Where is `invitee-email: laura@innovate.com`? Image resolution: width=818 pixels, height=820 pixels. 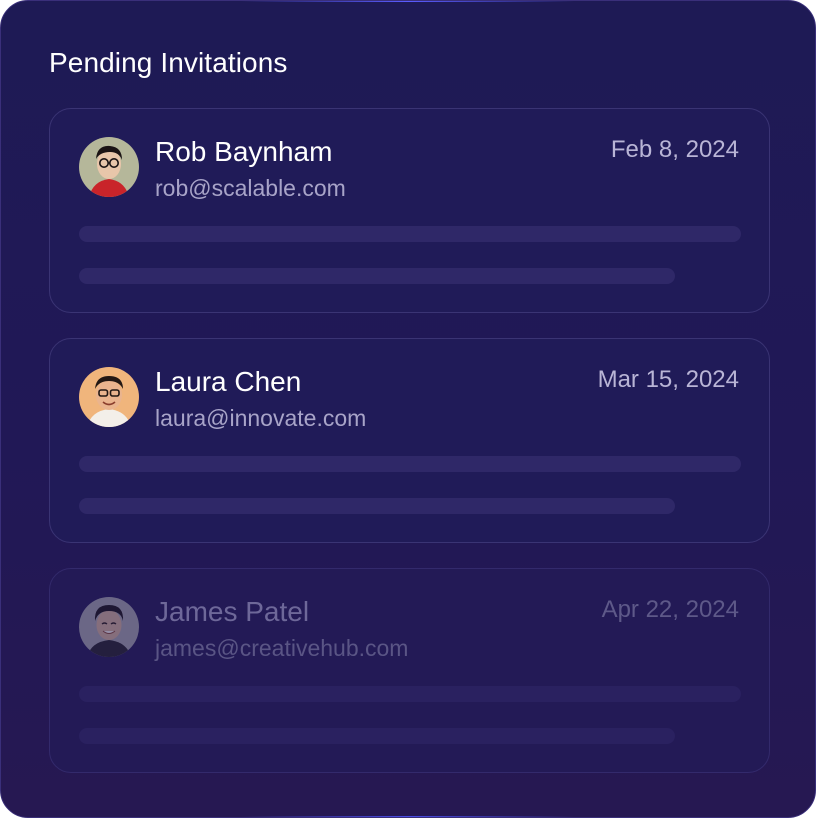
invitee-email: laura@innovate.com is located at coordinates (261, 418).